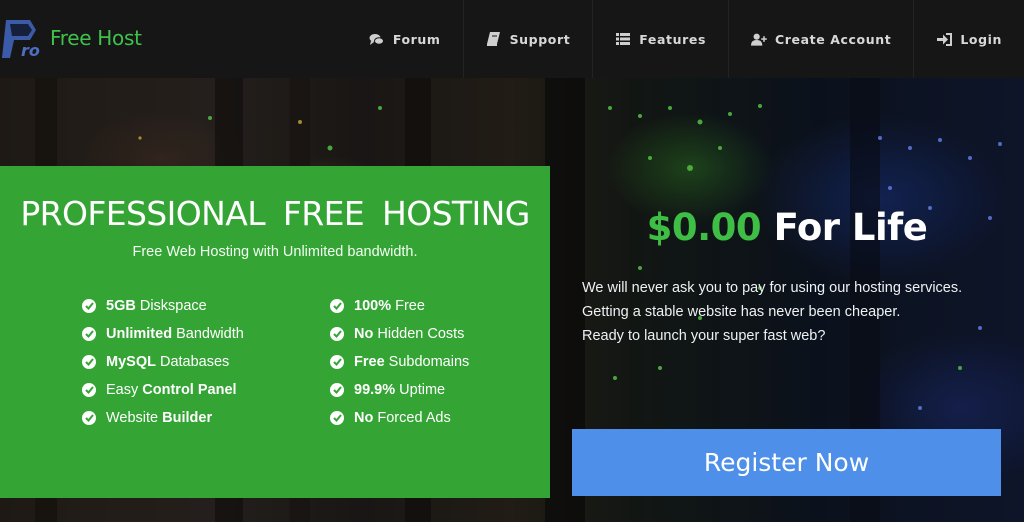 Image resolution: width=1024 pixels, height=522 pixels. I want to click on comments-icon, so click(377, 39).